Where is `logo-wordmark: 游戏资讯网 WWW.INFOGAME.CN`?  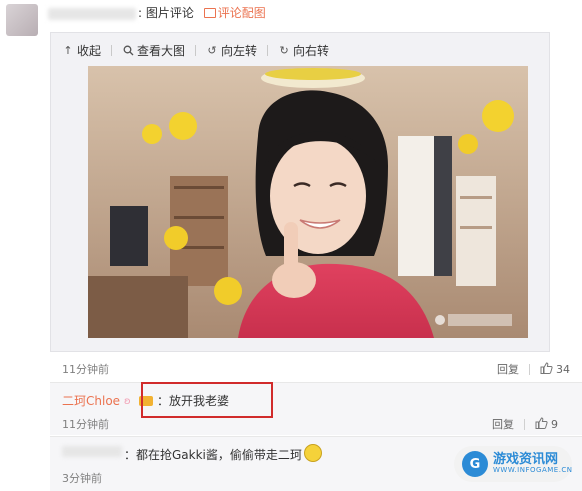
logo-wordmark: 游戏资讯网 WWW.INFOGAME.CN is located at coordinates (533, 463).